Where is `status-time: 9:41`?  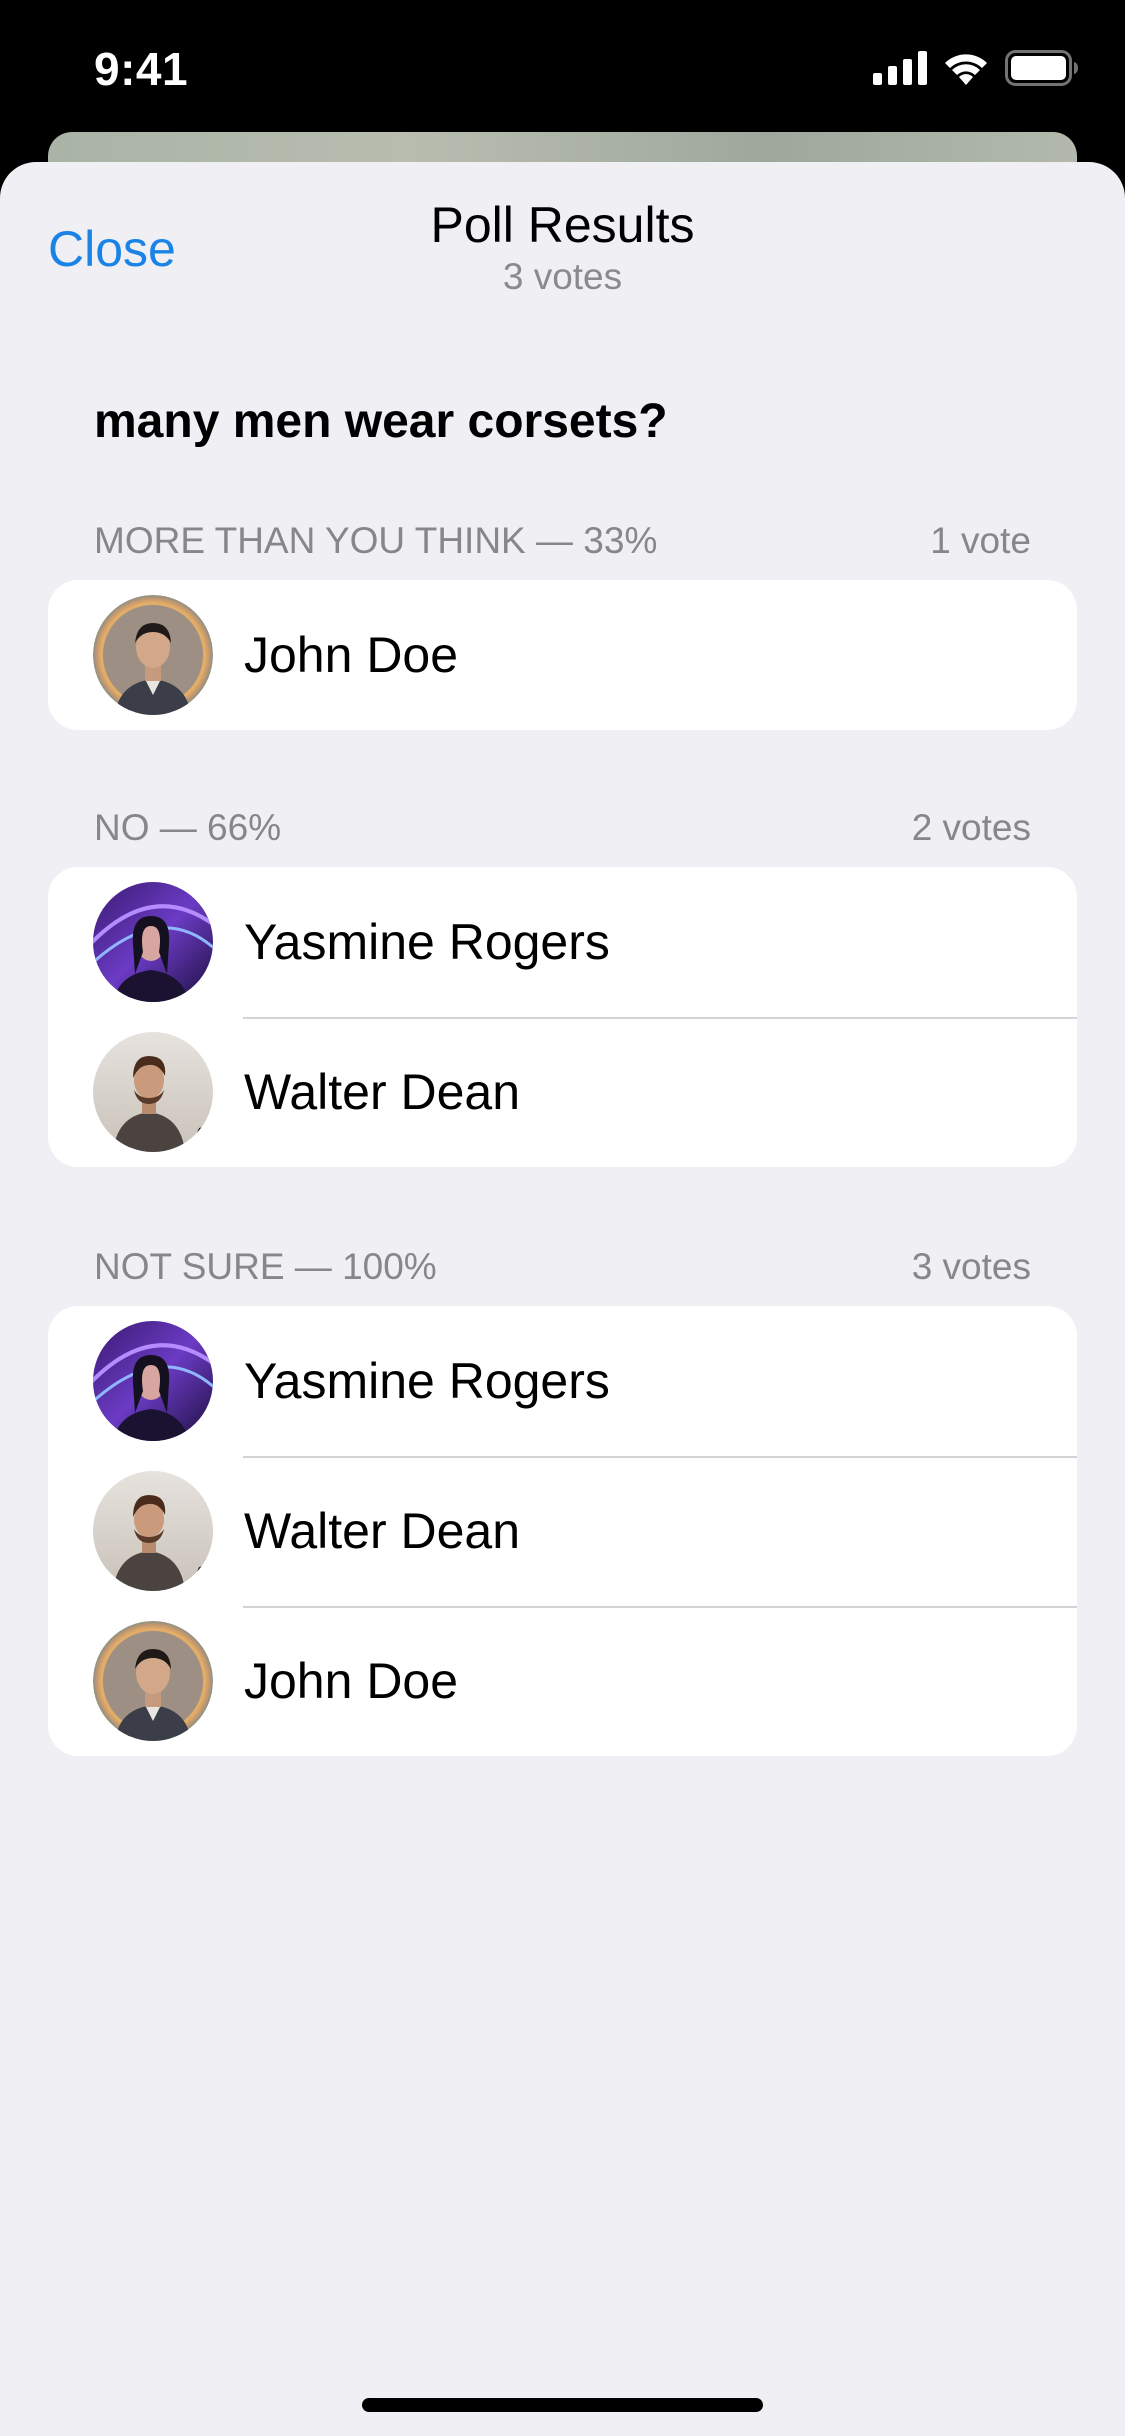 status-time: 9:41 is located at coordinates (141, 69).